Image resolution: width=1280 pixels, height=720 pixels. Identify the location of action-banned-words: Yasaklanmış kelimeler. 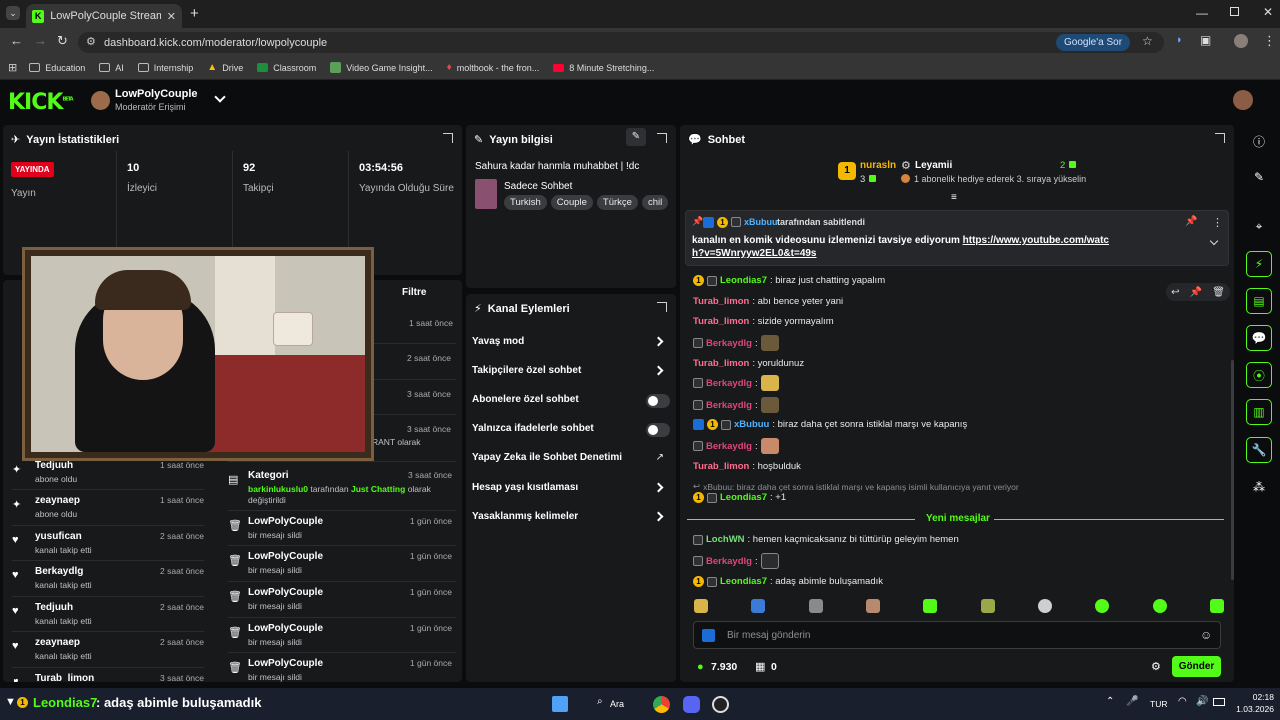
(571, 518).